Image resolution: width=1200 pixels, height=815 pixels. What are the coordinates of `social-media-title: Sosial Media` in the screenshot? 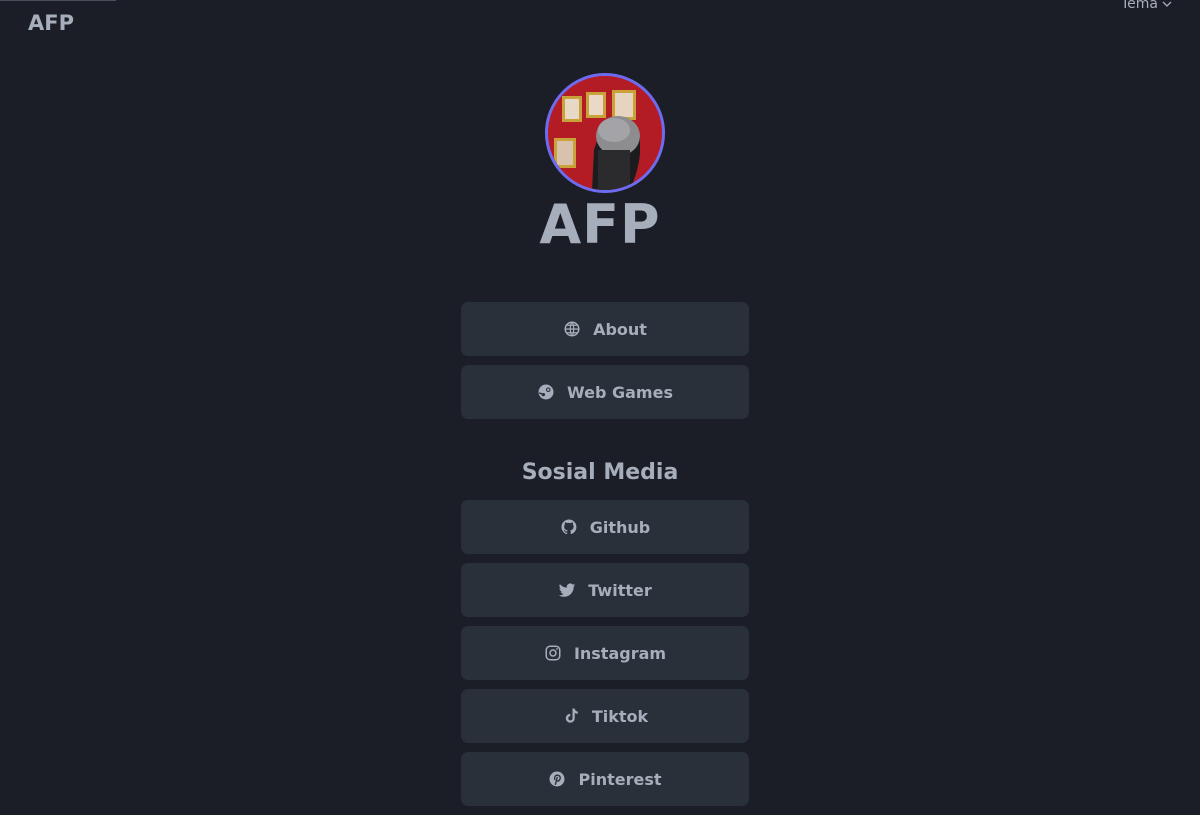 It's located at (600, 472).